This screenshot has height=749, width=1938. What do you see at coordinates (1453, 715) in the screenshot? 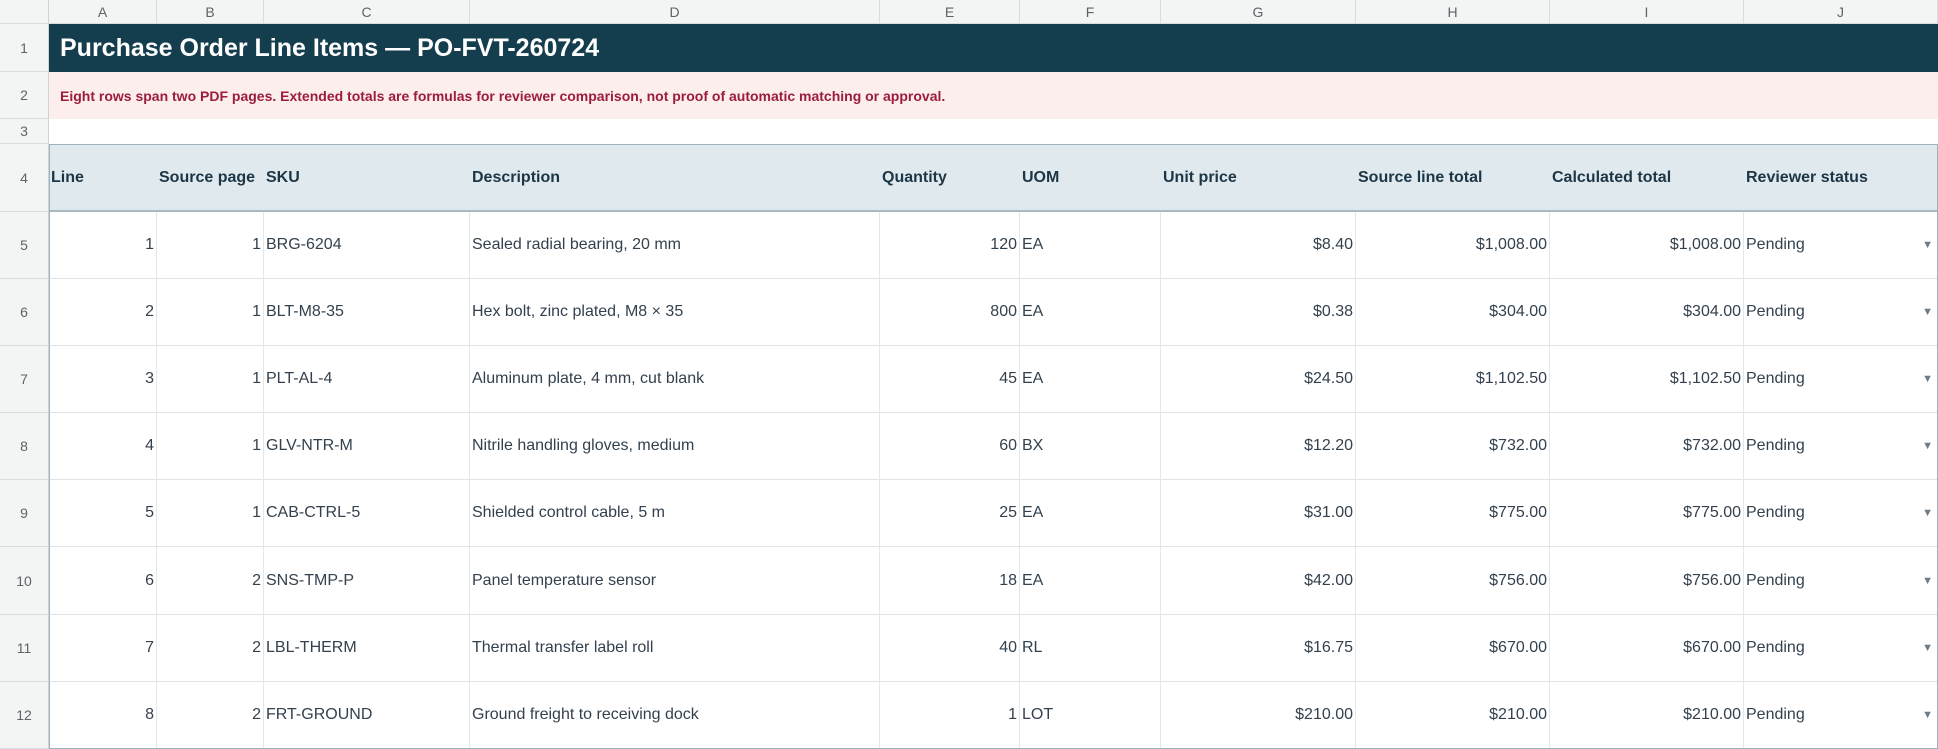
I see `source-line-total-cell: $210.00` at bounding box center [1453, 715].